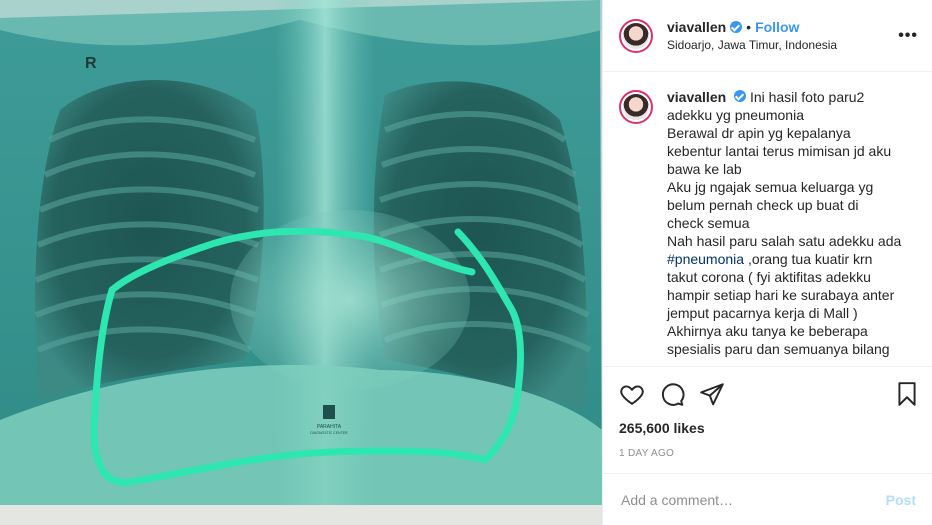  What do you see at coordinates (770, 187) in the screenshot?
I see `caption-line: Aku jg ngajak semua keluarga yg` at bounding box center [770, 187].